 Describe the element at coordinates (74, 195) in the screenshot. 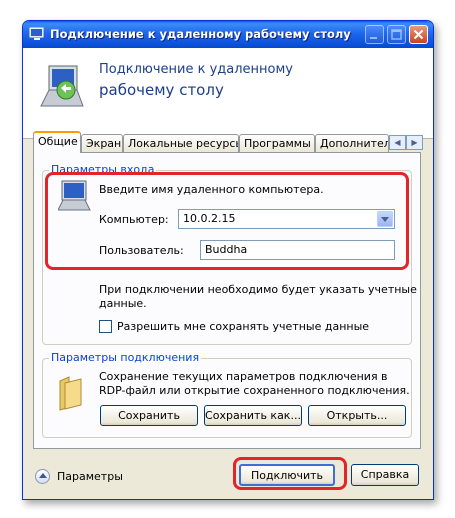

I see `computer-icon` at that location.